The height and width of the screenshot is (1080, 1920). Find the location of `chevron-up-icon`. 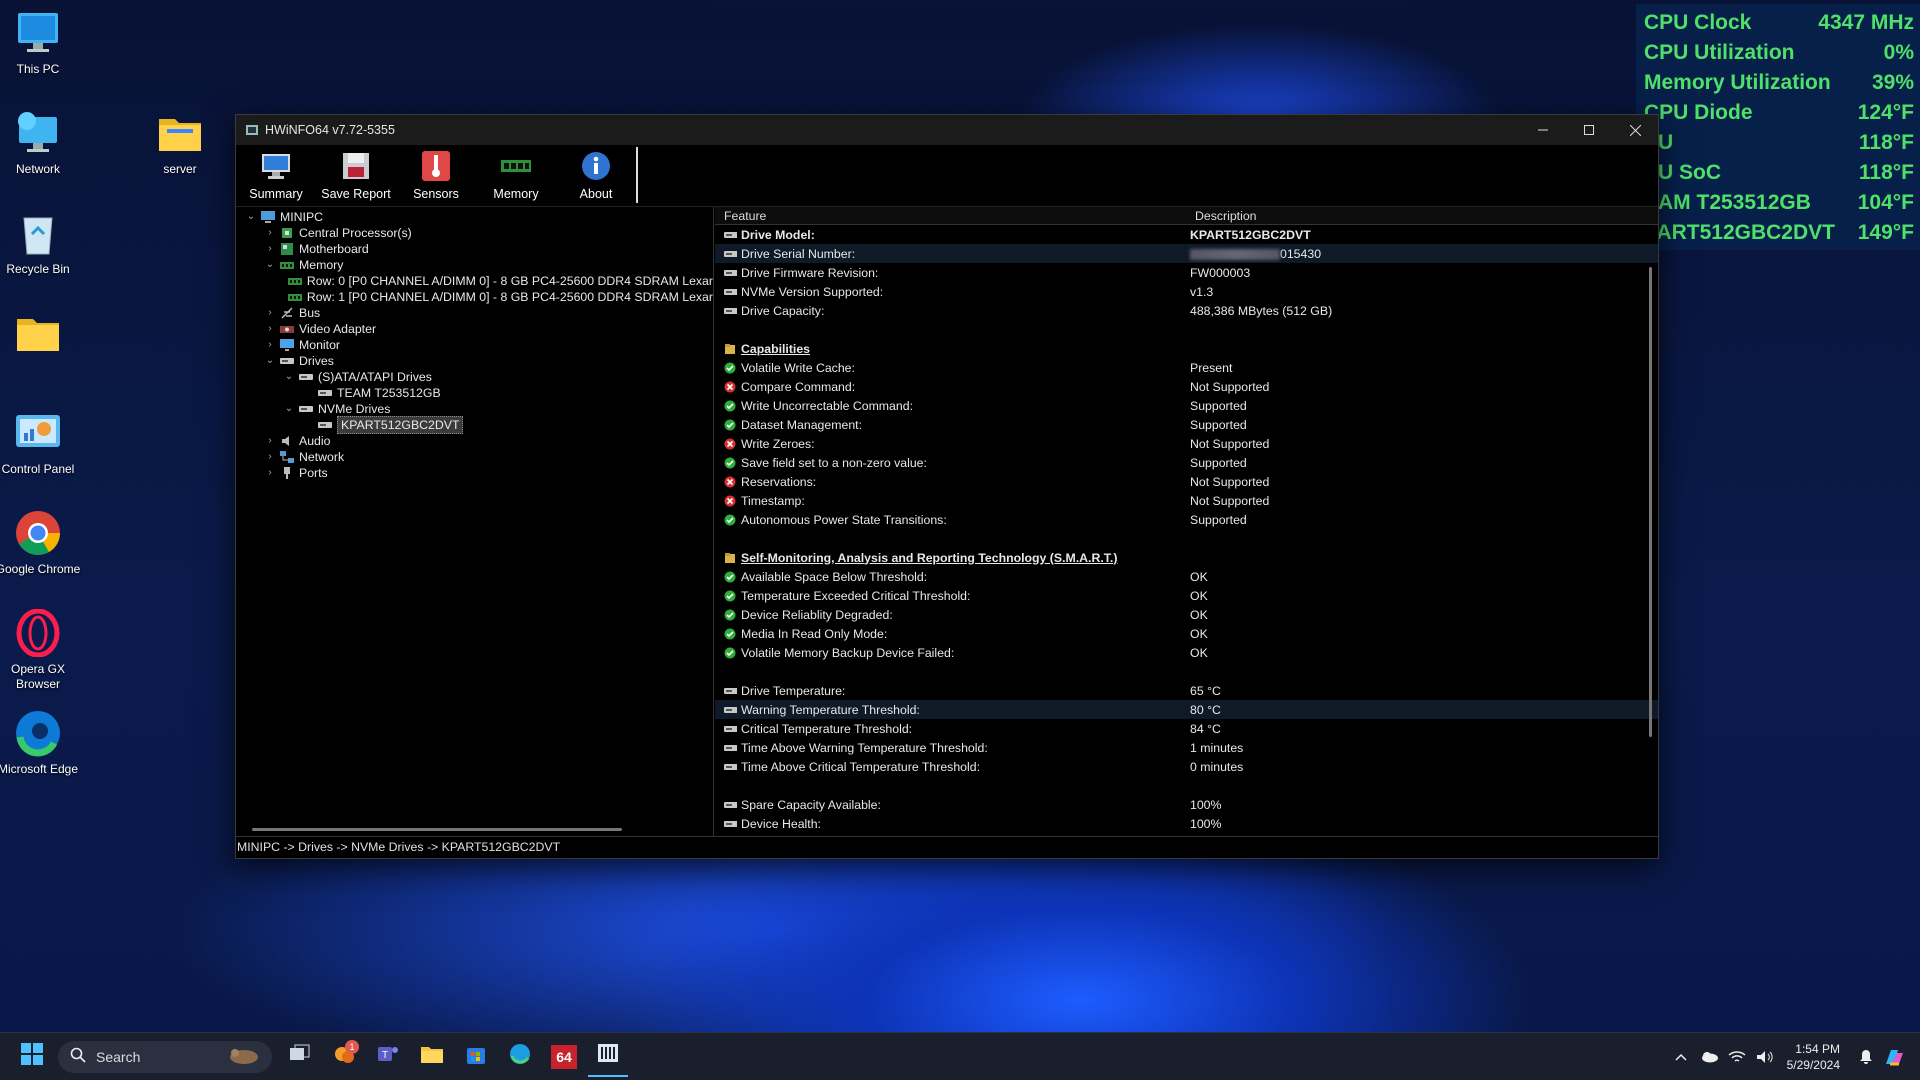

chevron-up-icon is located at coordinates (1681, 1057).